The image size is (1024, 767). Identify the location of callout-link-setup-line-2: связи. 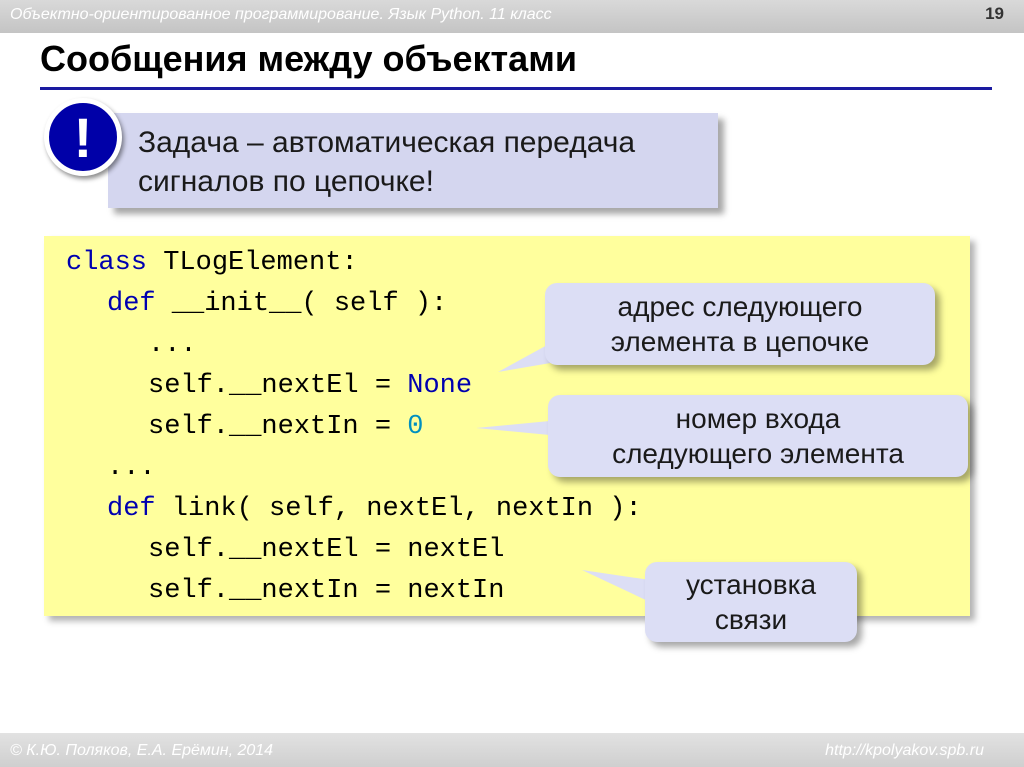
(751, 619).